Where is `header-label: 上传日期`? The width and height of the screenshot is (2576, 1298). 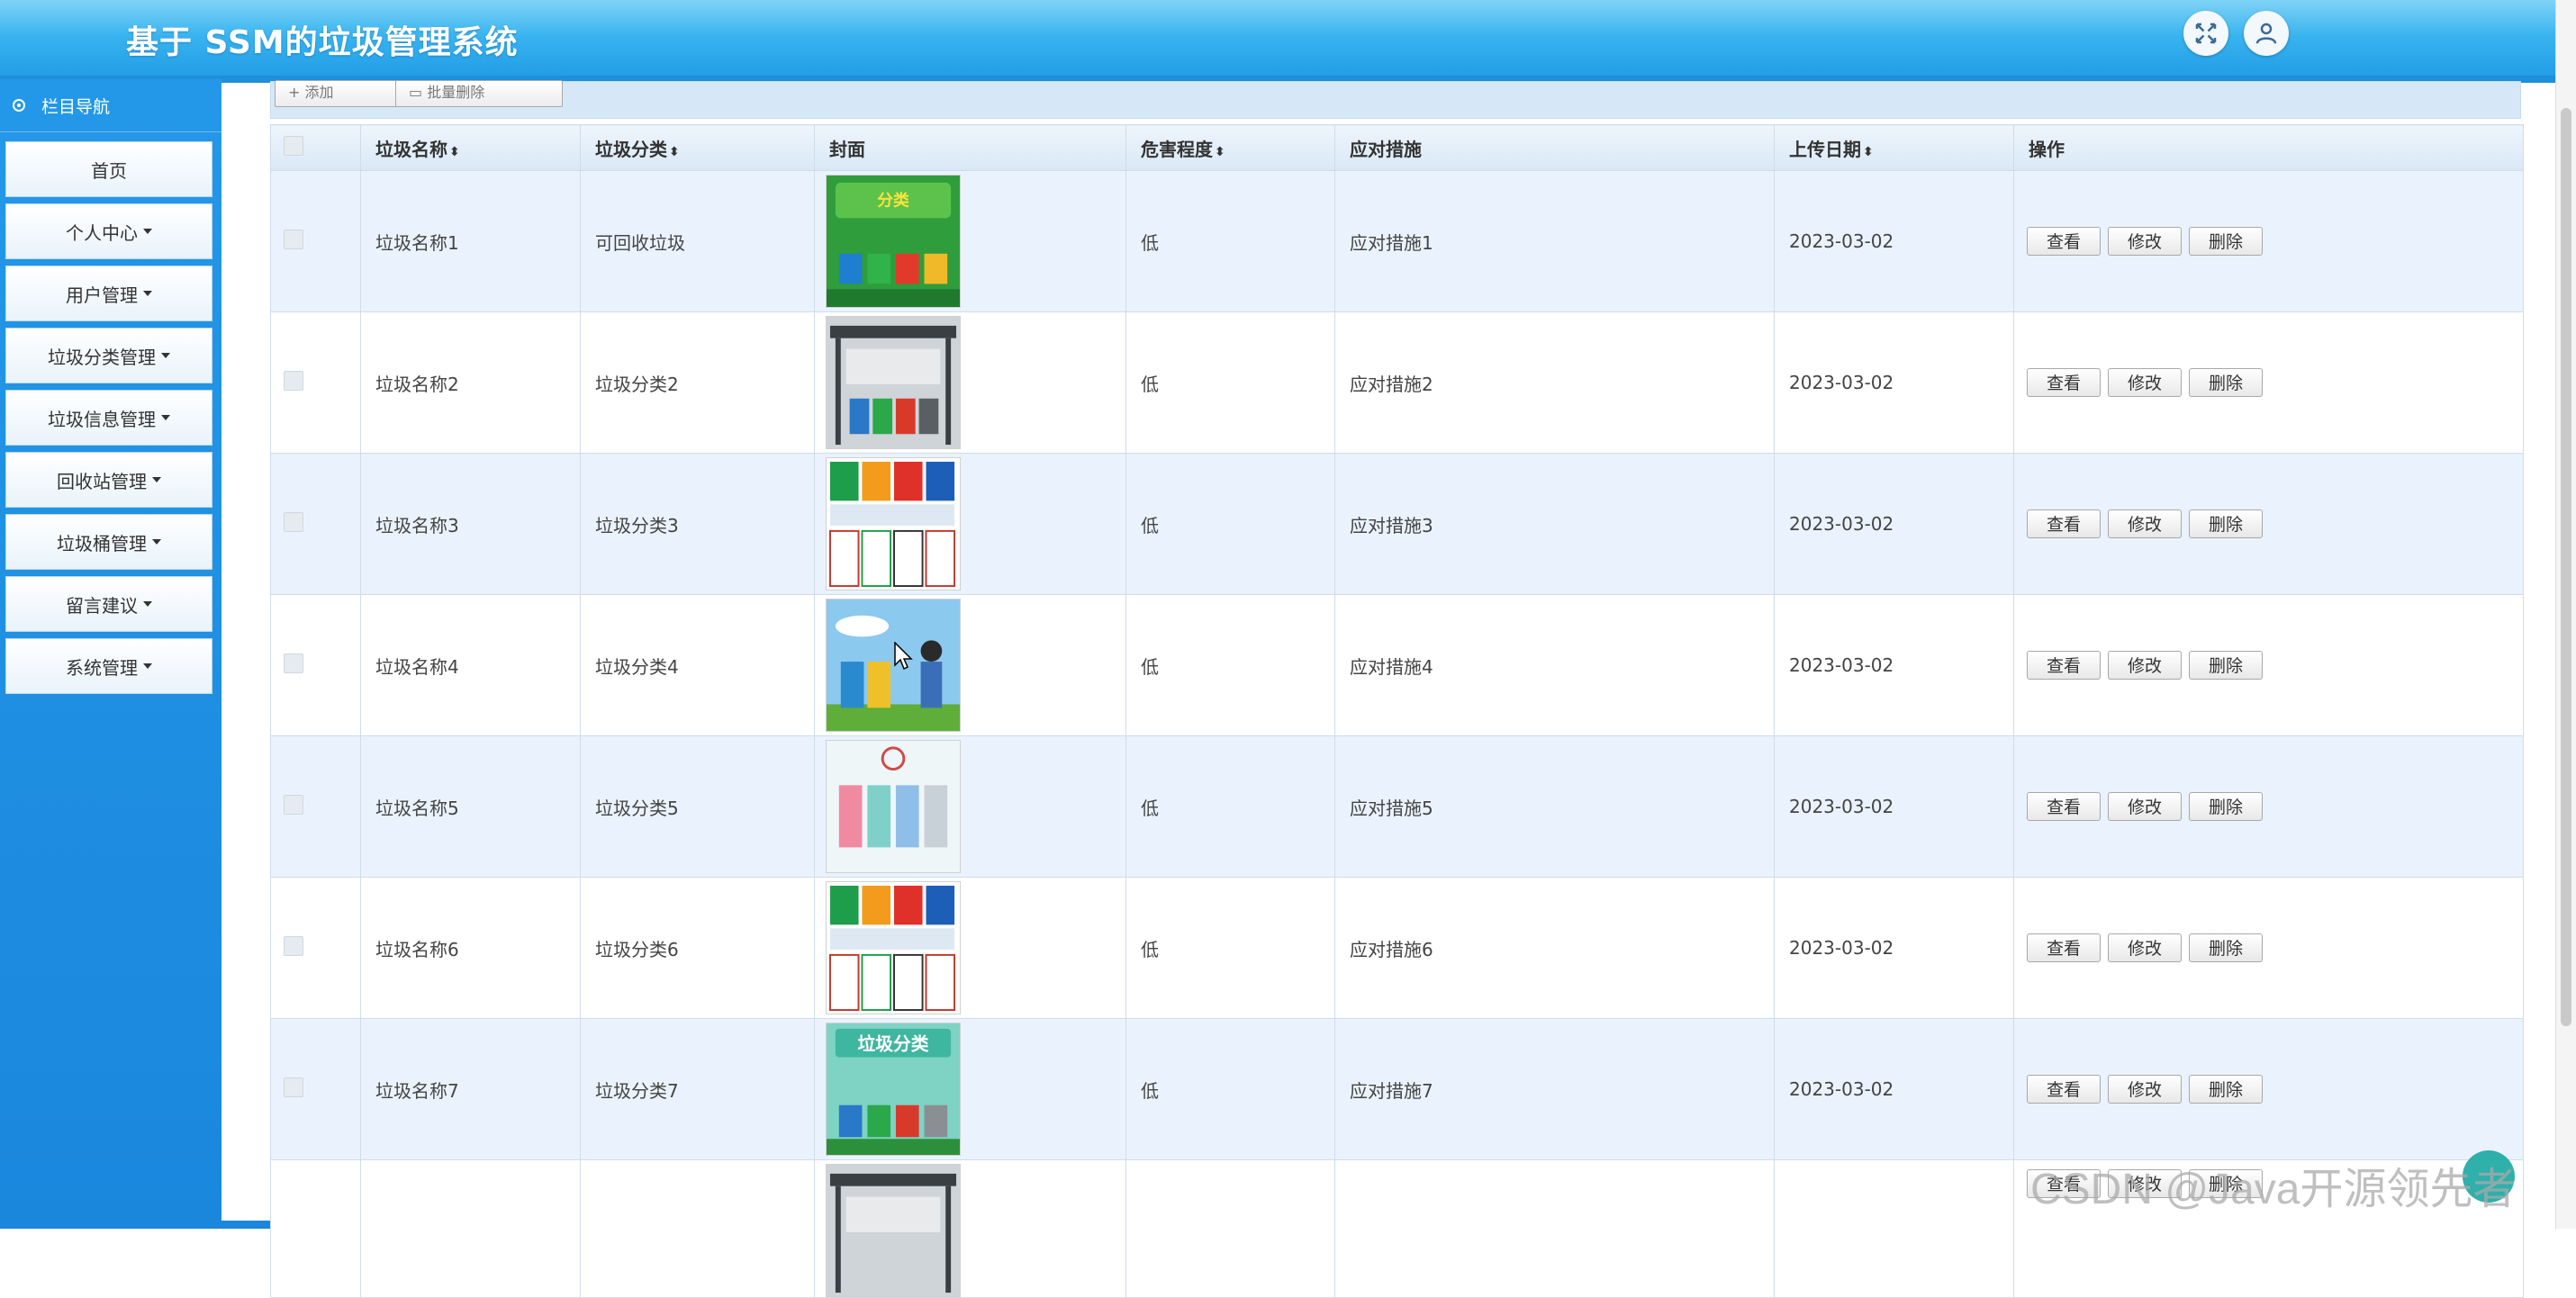 header-label: 上传日期 is located at coordinates (1825, 149).